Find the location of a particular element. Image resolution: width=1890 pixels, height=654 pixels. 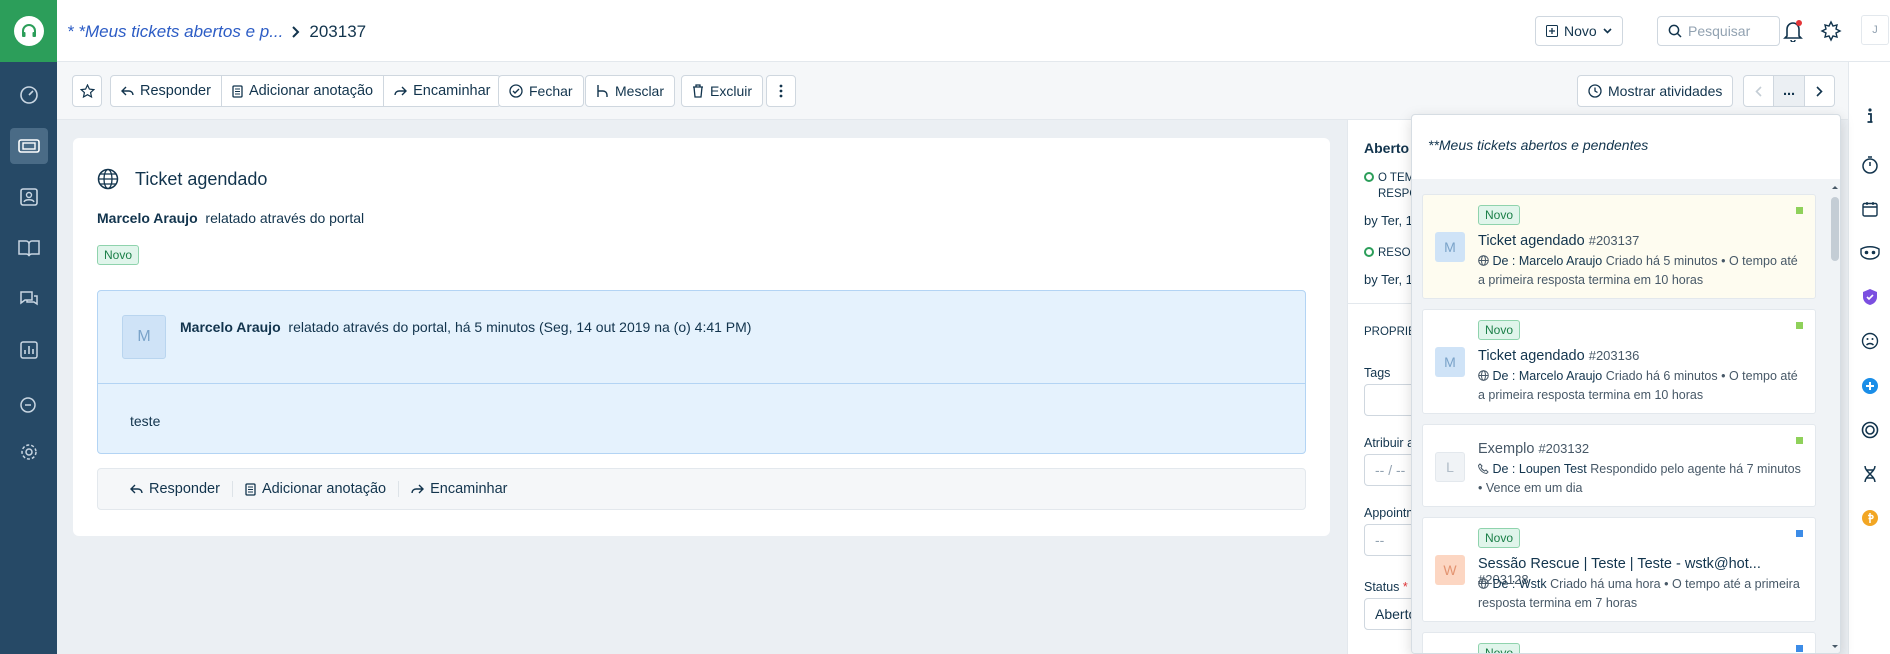

show-activities-label: Mostrar atividades is located at coordinates (1665, 91).